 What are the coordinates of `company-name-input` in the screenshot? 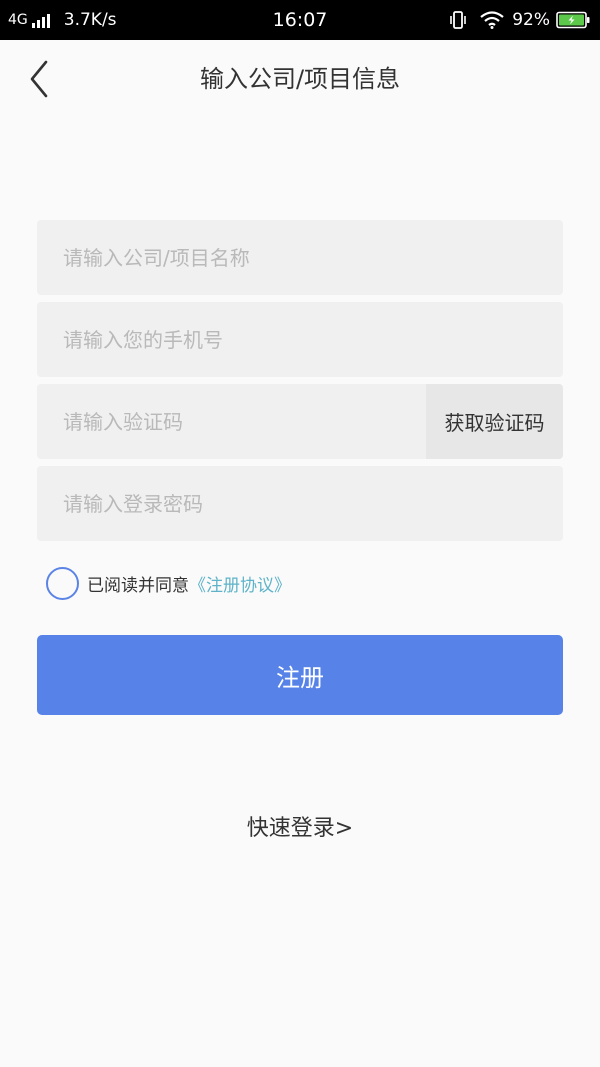 It's located at (300, 257).